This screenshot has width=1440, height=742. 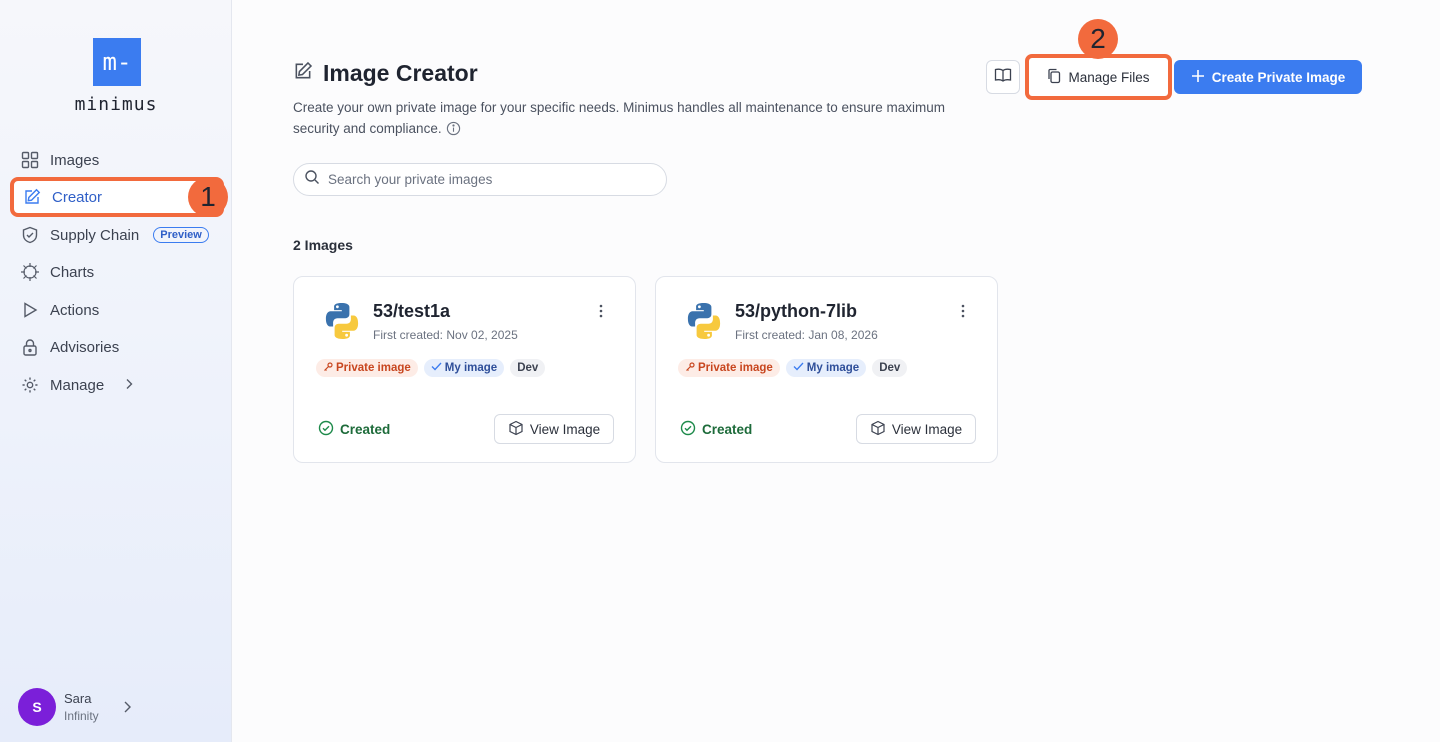 I want to click on manage-files-button: Manage Files, so click(x=1098, y=77).